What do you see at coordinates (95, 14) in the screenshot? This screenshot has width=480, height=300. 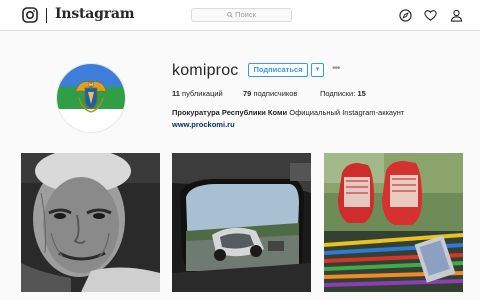 I see `instagram-wordmark: Instagram` at bounding box center [95, 14].